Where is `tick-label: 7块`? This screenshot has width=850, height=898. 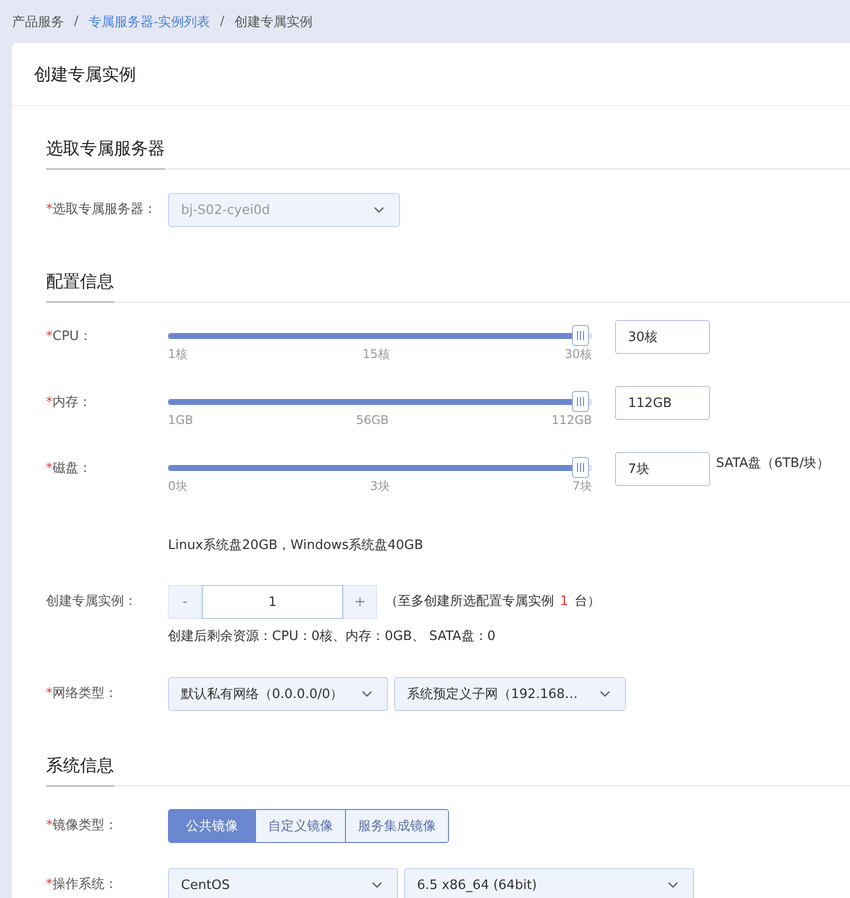 tick-label: 7块 is located at coordinates (582, 486).